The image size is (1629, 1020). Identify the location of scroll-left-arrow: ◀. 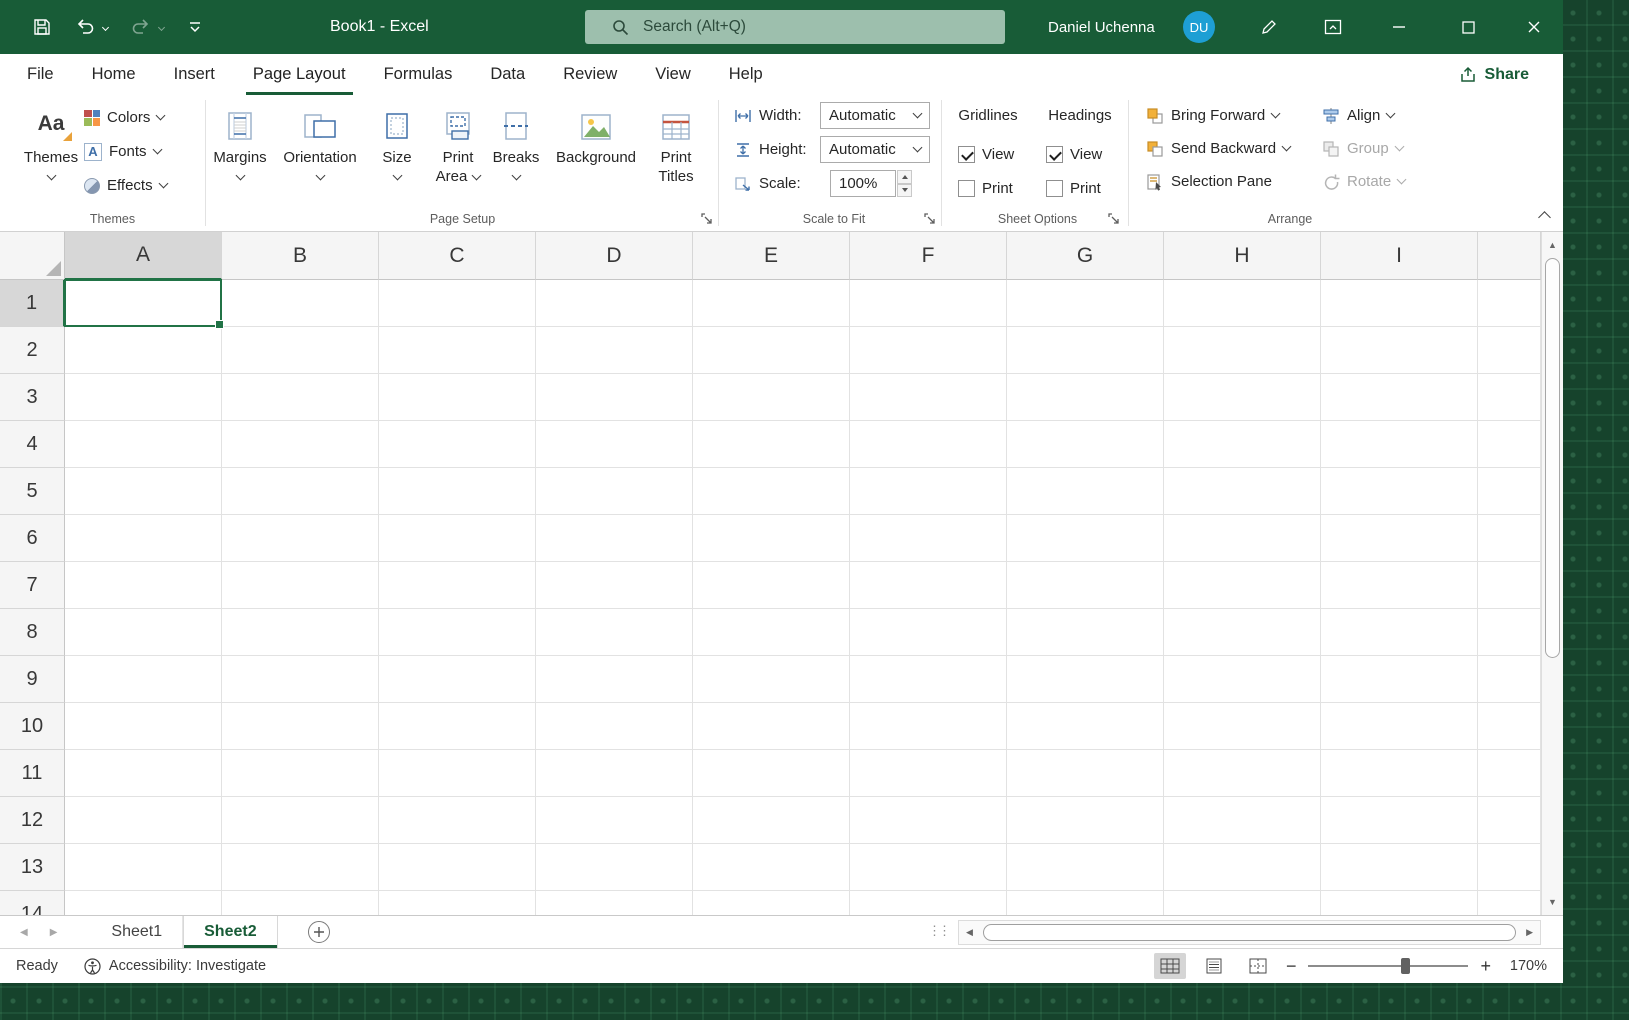
(969, 932).